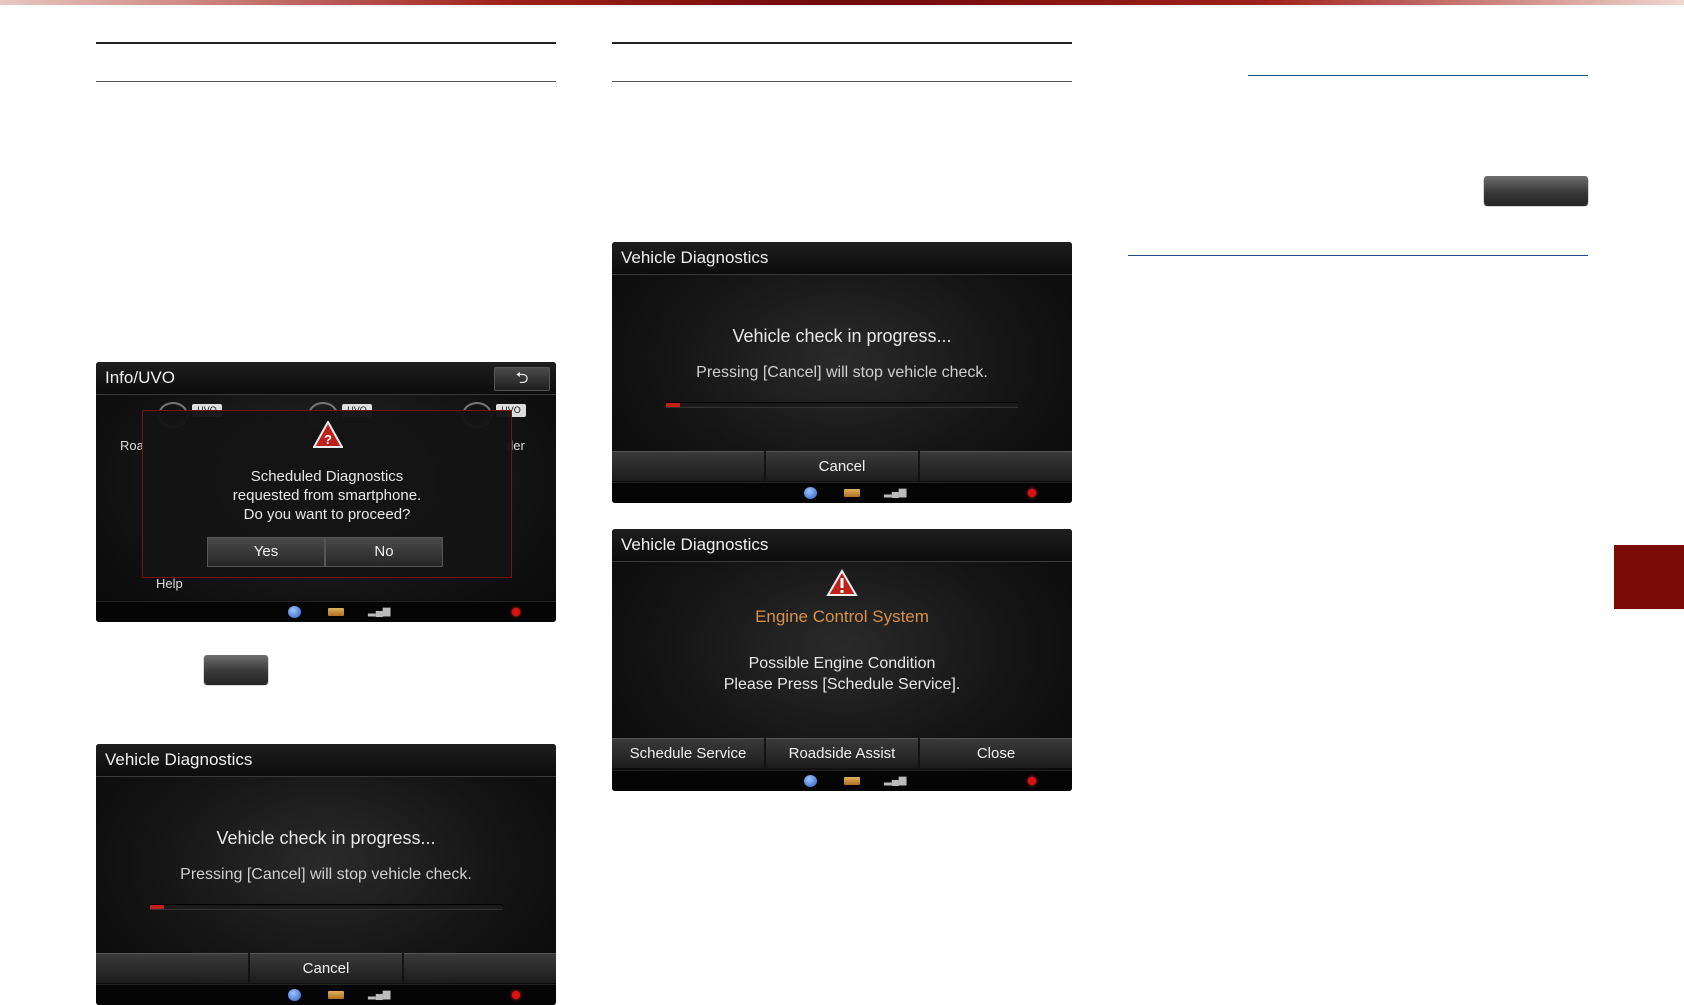  Describe the element at coordinates (842, 616) in the screenshot. I see `system-name: Engine Control System` at that location.